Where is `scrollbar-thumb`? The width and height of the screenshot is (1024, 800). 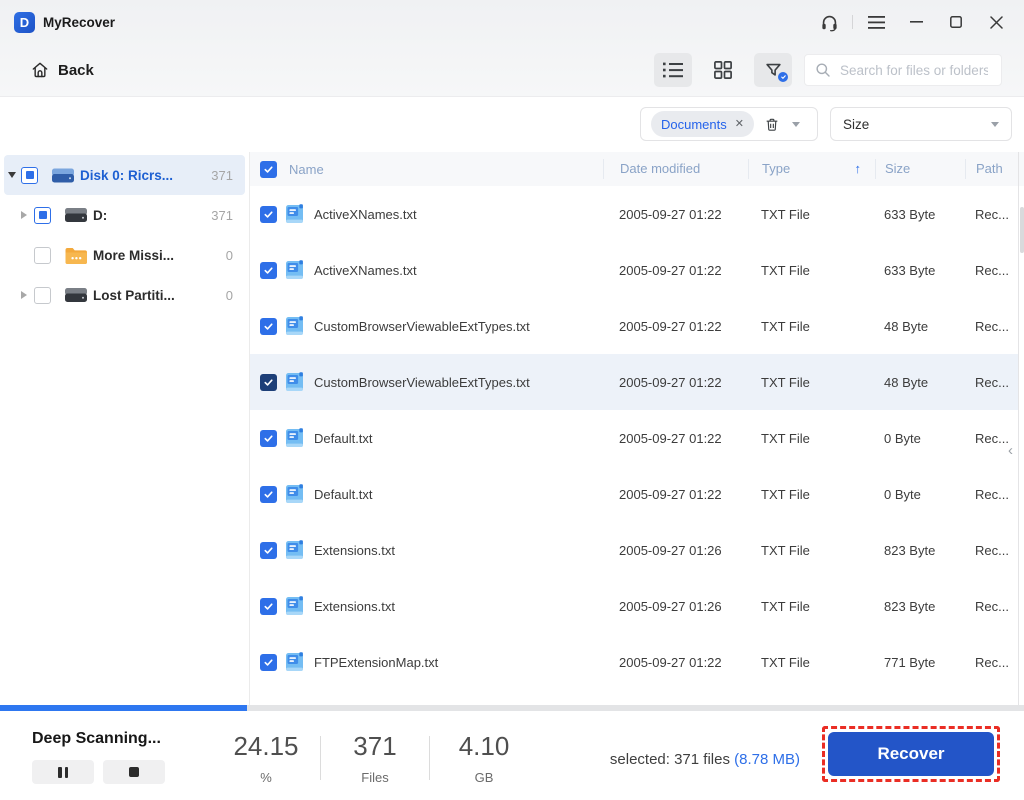
scrollbar-thumb is located at coordinates (1022, 230).